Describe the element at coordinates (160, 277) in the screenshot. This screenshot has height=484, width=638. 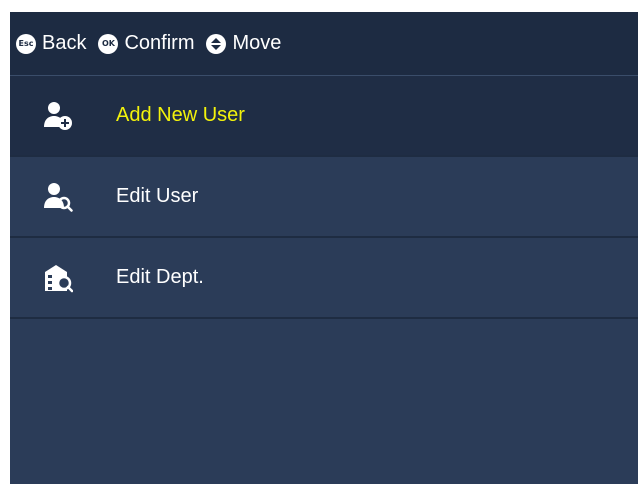
I see `menu-item-label: Edit Dept.` at that location.